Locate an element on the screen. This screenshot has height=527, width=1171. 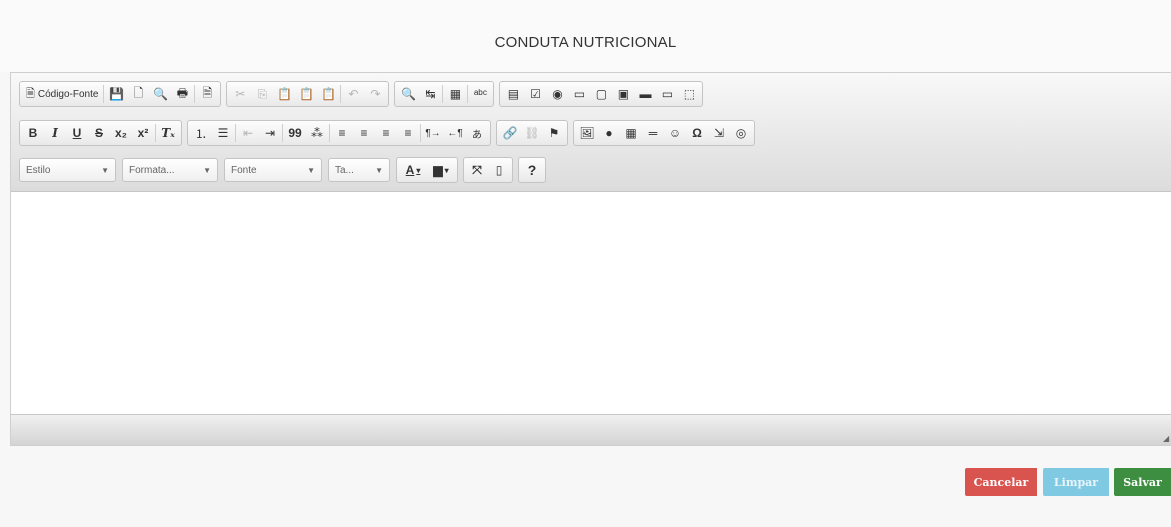
preview-icon: 🔍 is located at coordinates (160, 94).